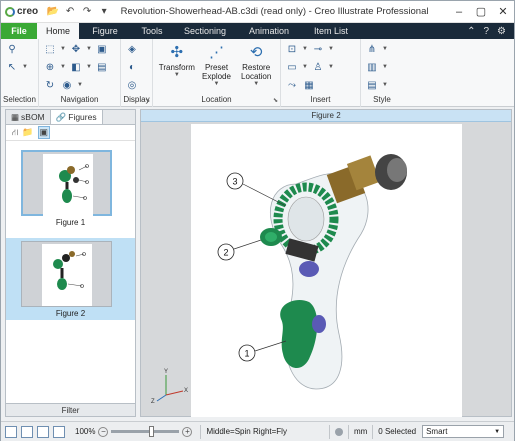 The width and height of the screenshot is (515, 441). What do you see at coordinates (372, 85) in the screenshot?
I see `fill-style-icon: ▤` at bounding box center [372, 85].